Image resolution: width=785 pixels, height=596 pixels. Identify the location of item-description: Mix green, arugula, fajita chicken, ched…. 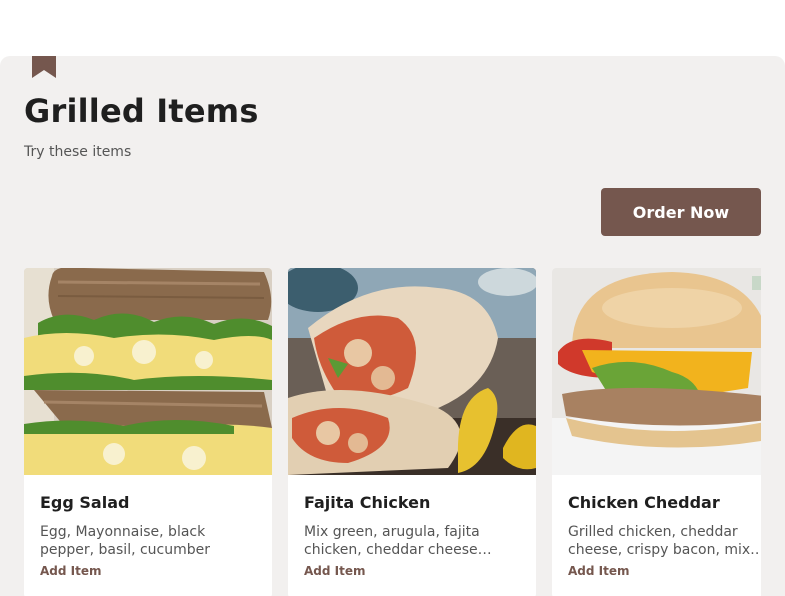
(398, 541).